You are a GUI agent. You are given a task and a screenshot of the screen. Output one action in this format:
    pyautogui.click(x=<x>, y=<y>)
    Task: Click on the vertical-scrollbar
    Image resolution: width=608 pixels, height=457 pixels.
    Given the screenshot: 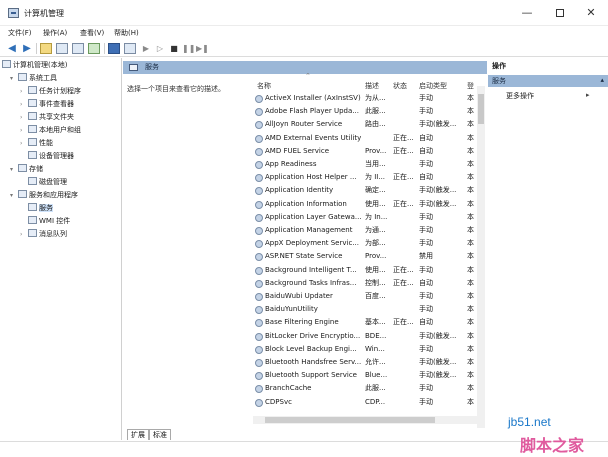 What is the action you would take?
    pyautogui.click(x=481, y=257)
    